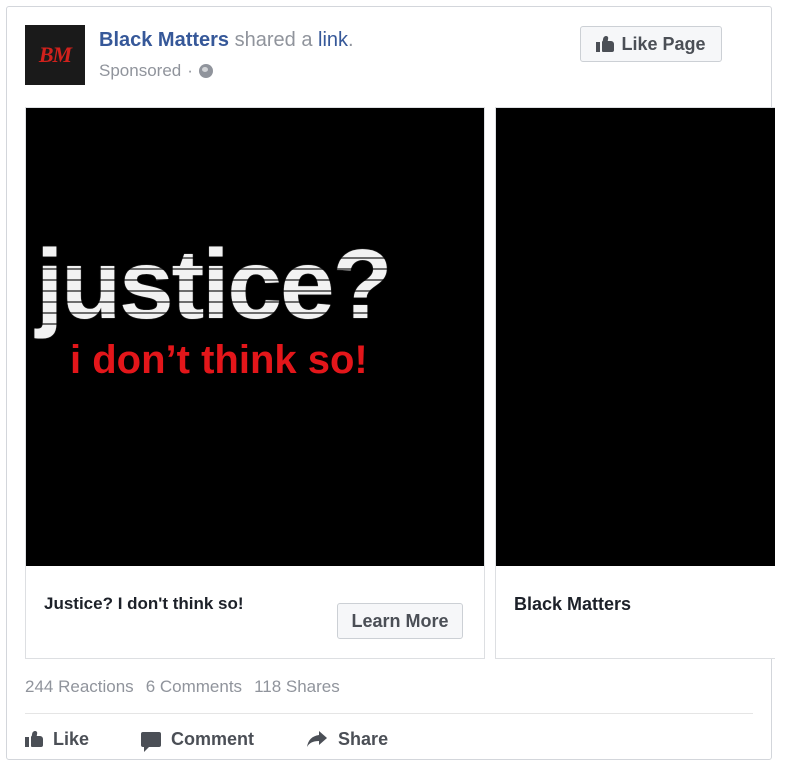  What do you see at coordinates (297, 687) in the screenshot?
I see `shares-count: 118 Shares` at bounding box center [297, 687].